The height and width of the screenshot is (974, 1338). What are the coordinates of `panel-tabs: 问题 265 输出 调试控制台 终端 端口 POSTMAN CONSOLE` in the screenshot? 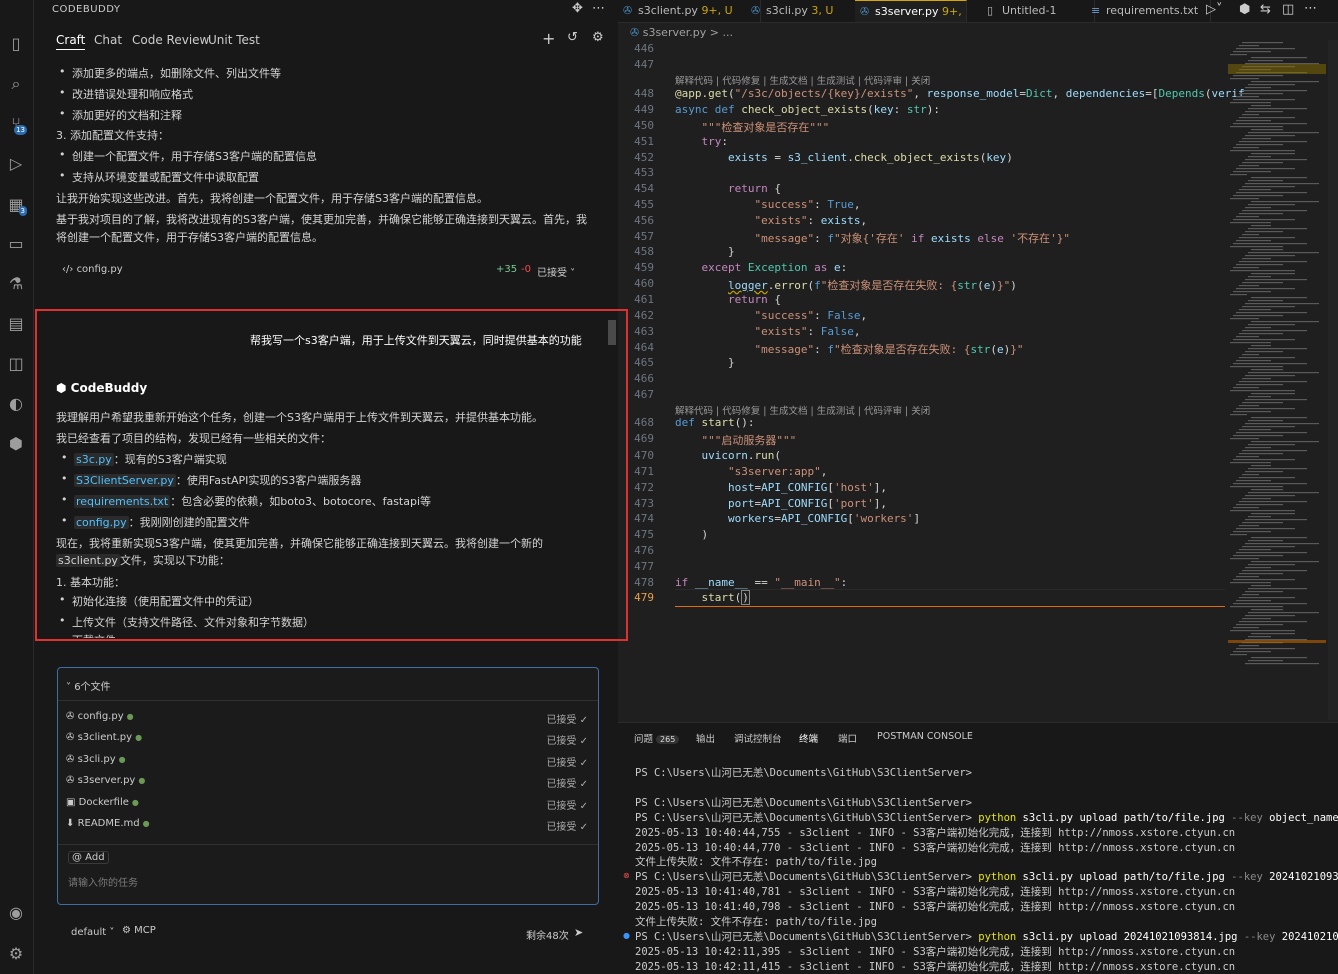 It's located at (978, 735).